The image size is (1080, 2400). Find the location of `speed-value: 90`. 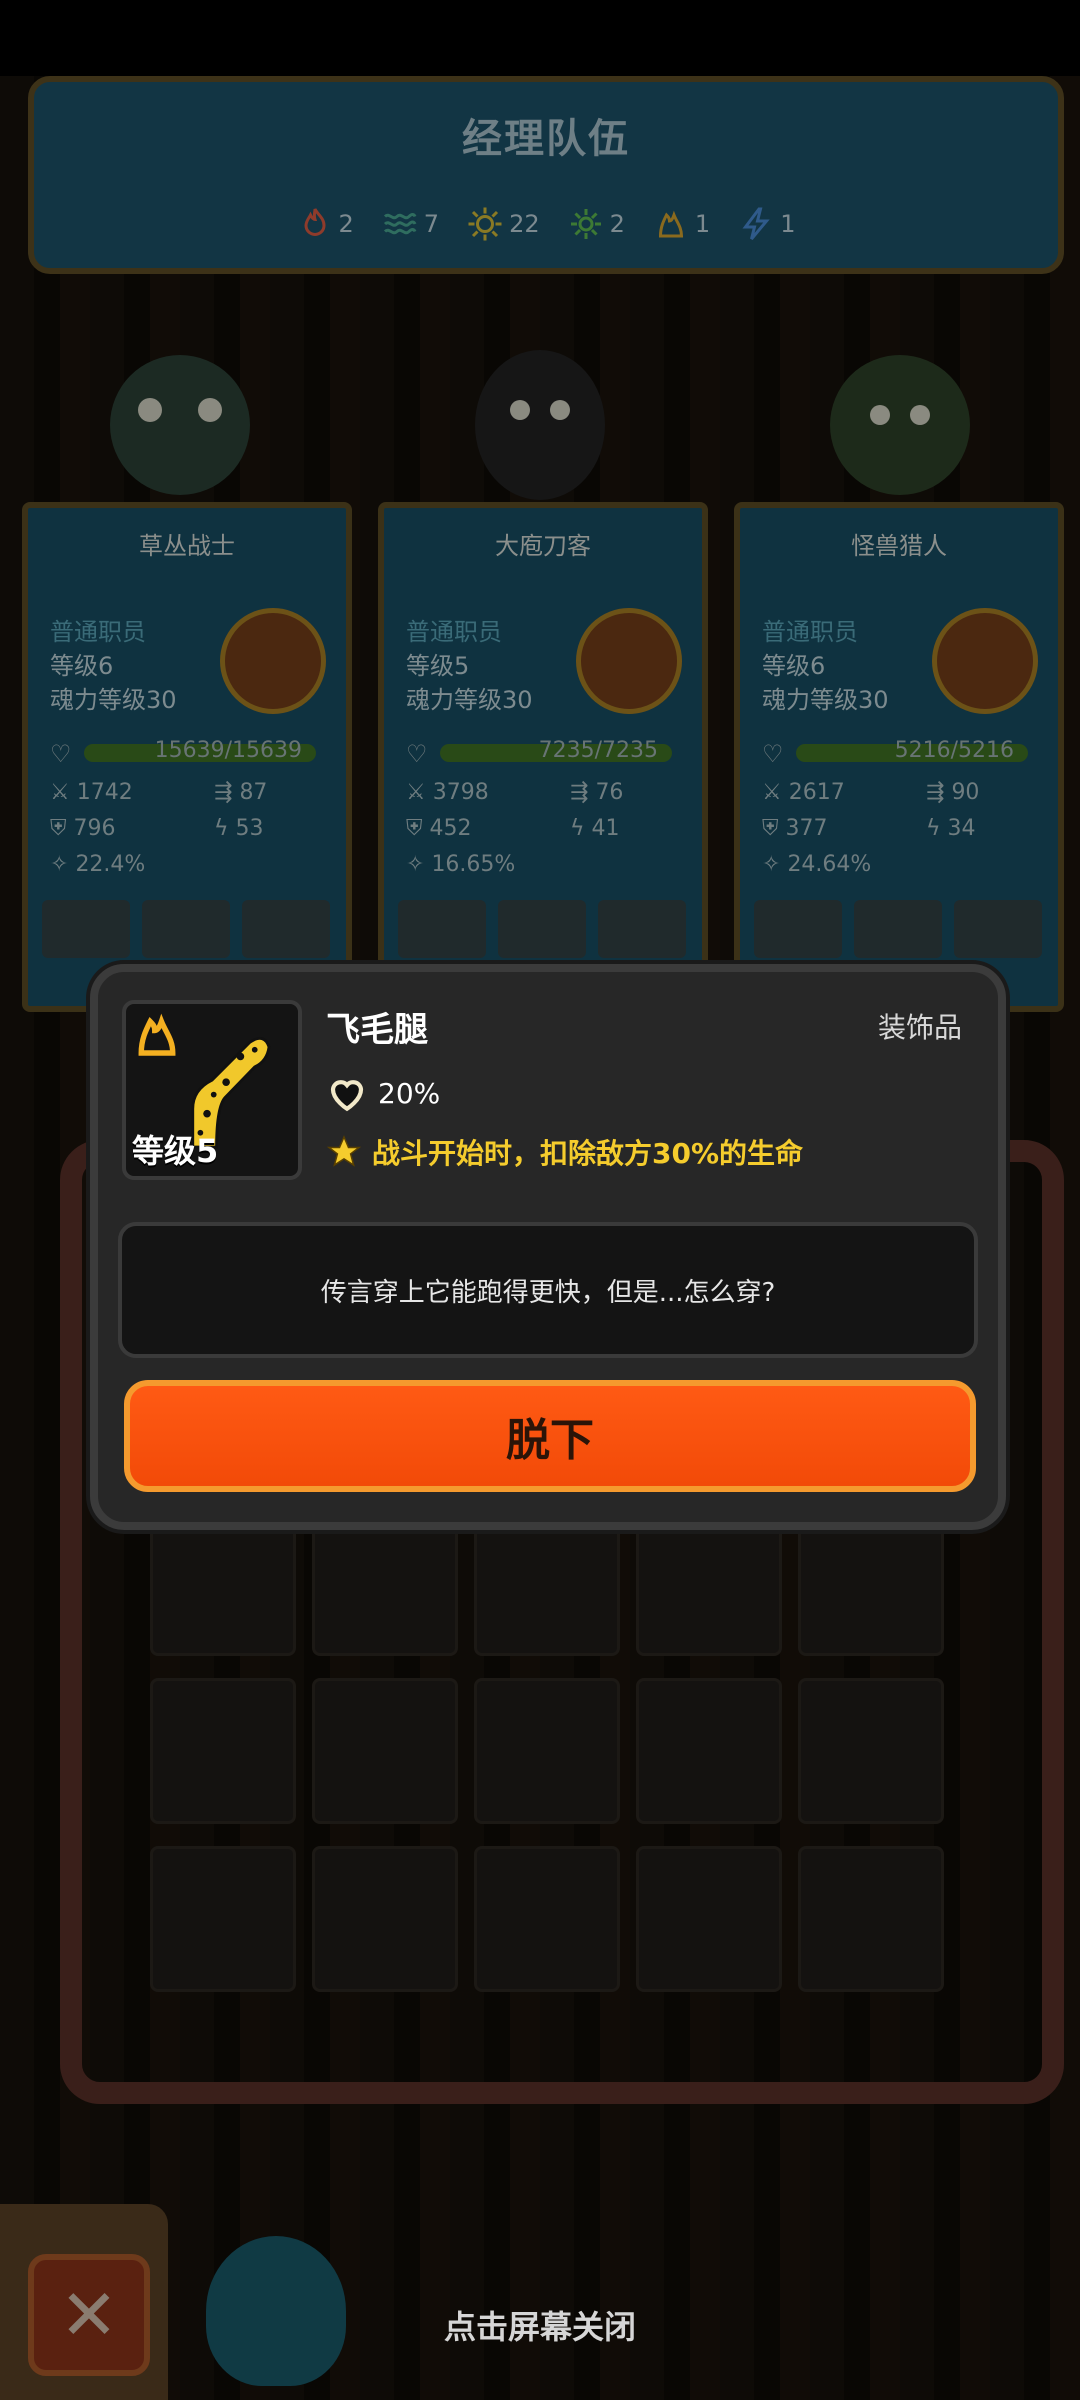

speed-value: 90 is located at coordinates (965, 792).